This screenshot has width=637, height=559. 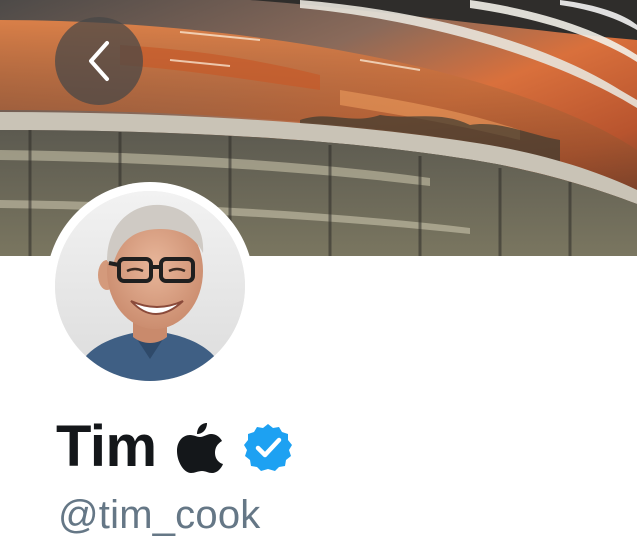 I want to click on profile-photo, so click(x=150, y=286).